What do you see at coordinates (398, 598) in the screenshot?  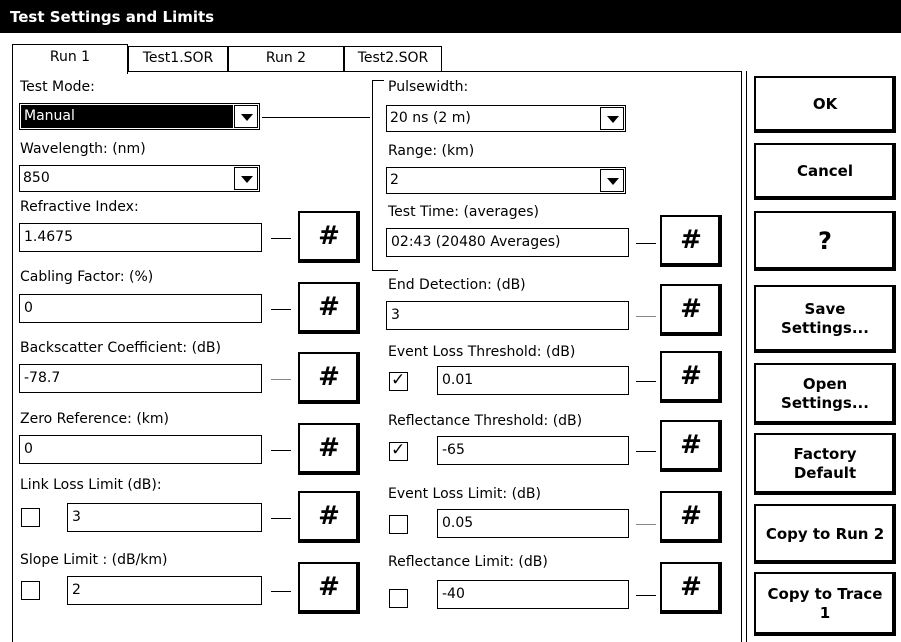 I see `reflectance-limit-checkbox` at bounding box center [398, 598].